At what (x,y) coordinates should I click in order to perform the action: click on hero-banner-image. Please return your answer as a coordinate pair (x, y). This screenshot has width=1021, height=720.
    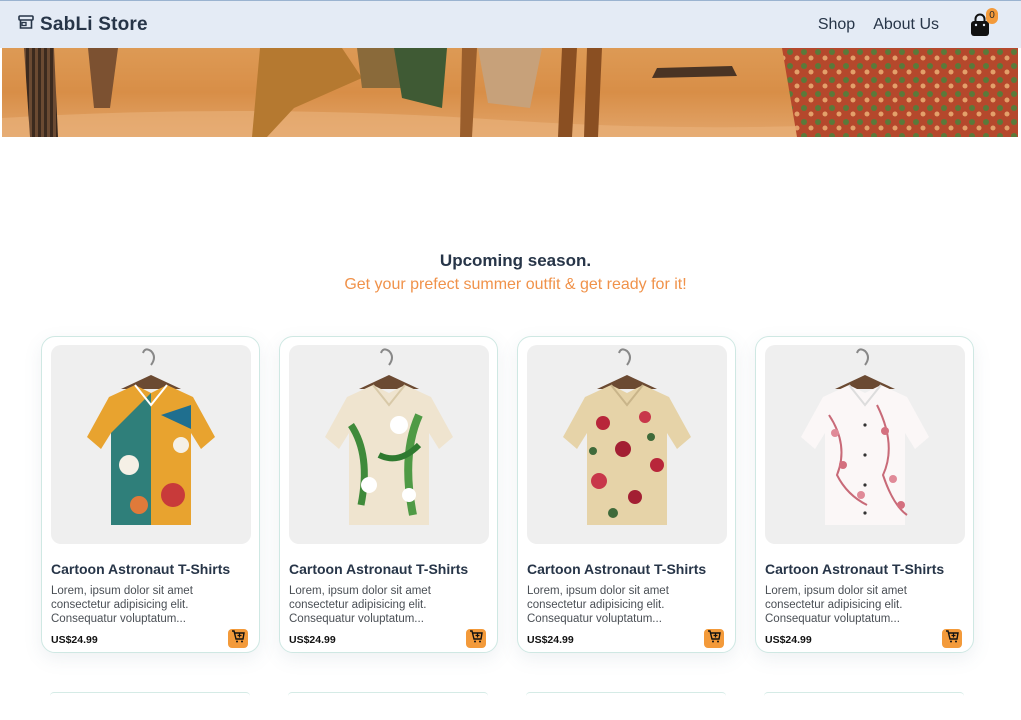
    Looking at the image, I should click on (510, 92).